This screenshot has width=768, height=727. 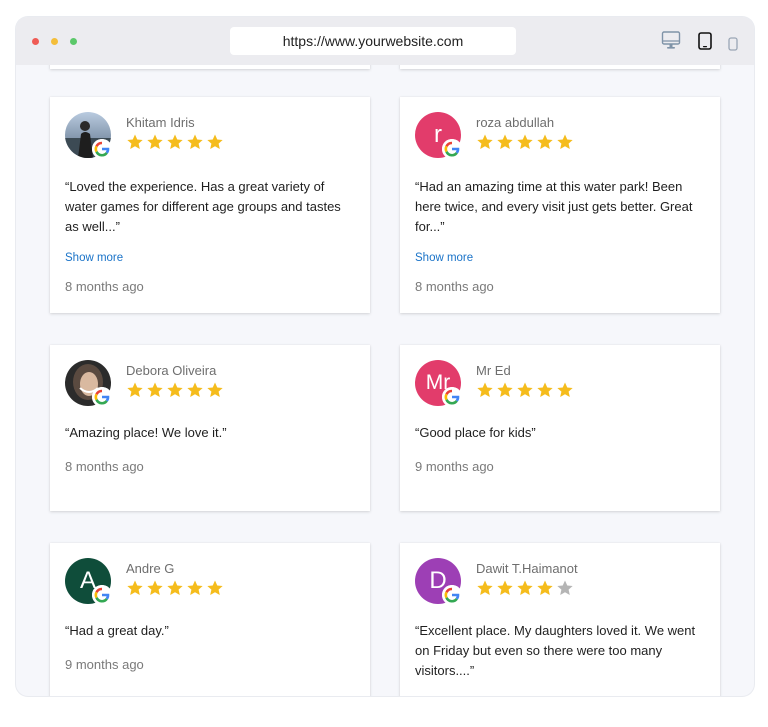 What do you see at coordinates (117, 630) in the screenshot?
I see `review-text: “Had a great day.”` at bounding box center [117, 630].